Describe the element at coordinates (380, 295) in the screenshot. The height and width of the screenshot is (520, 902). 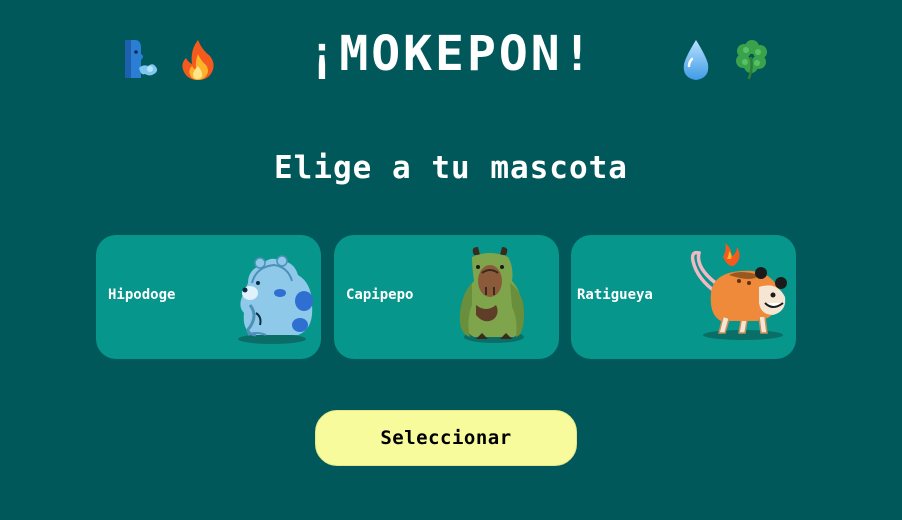
I see `pet-label: Capipepo` at that location.